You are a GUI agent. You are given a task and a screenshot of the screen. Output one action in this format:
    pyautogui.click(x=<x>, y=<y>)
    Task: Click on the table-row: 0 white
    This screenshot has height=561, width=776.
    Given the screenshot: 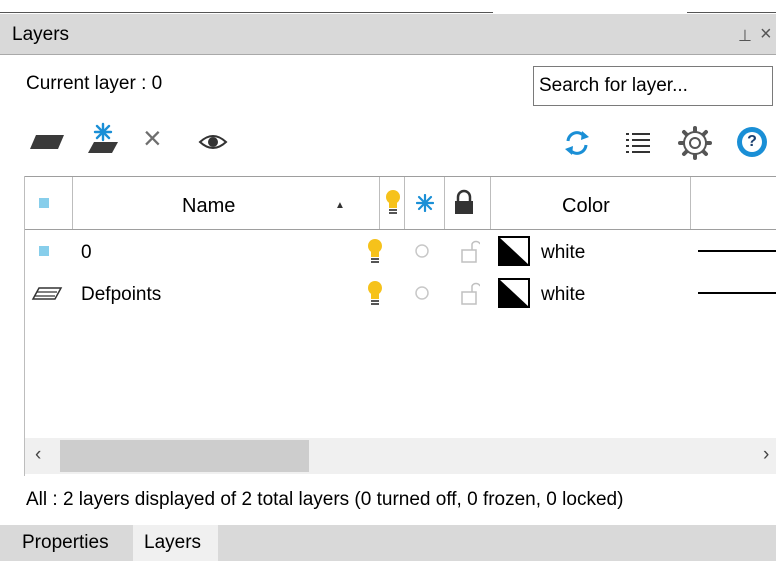 What is the action you would take?
    pyautogui.click(x=400, y=251)
    